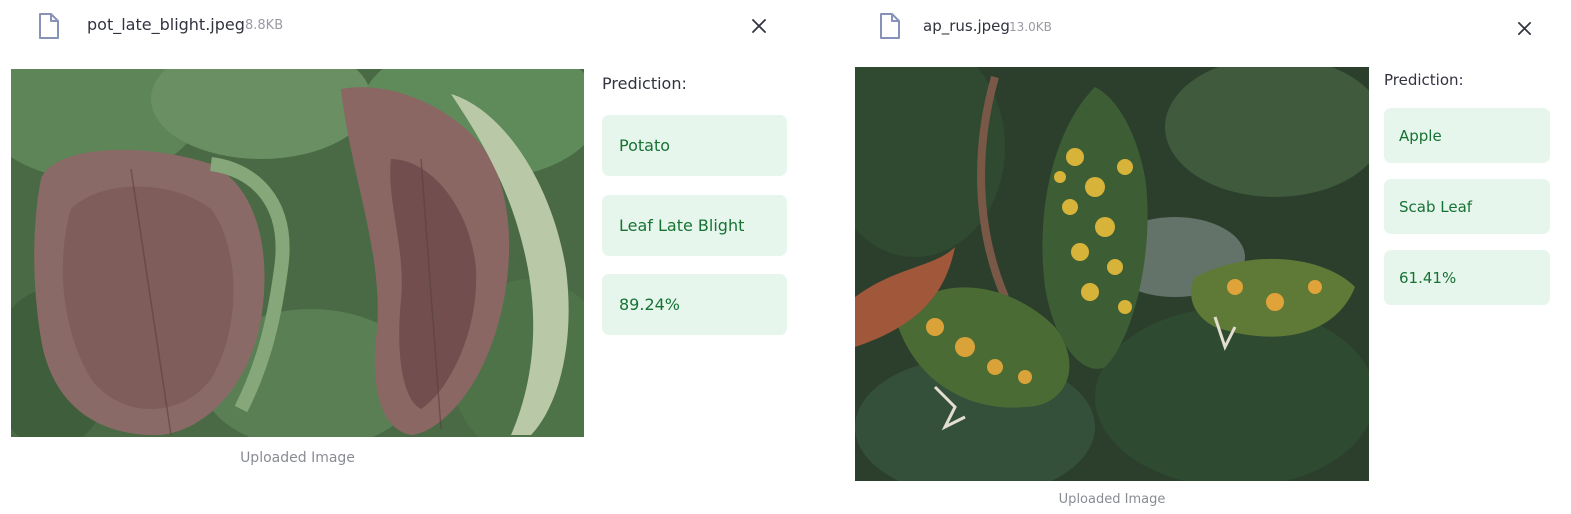 This screenshot has width=1571, height=514. Describe the element at coordinates (264, 25) in the screenshot. I see `file-size: 8.8KB` at that location.